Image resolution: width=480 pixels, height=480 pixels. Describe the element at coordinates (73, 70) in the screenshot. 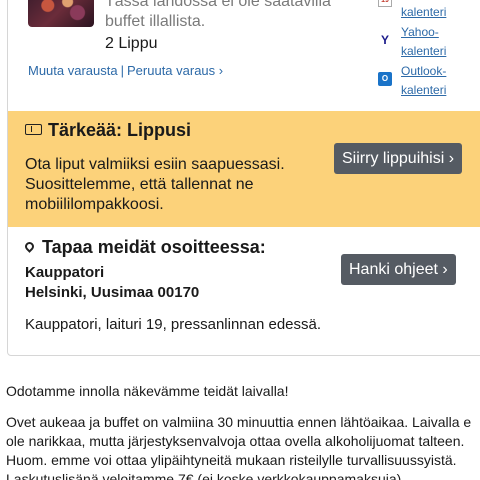

I see `change-booking-link: Muuta varausta` at that location.